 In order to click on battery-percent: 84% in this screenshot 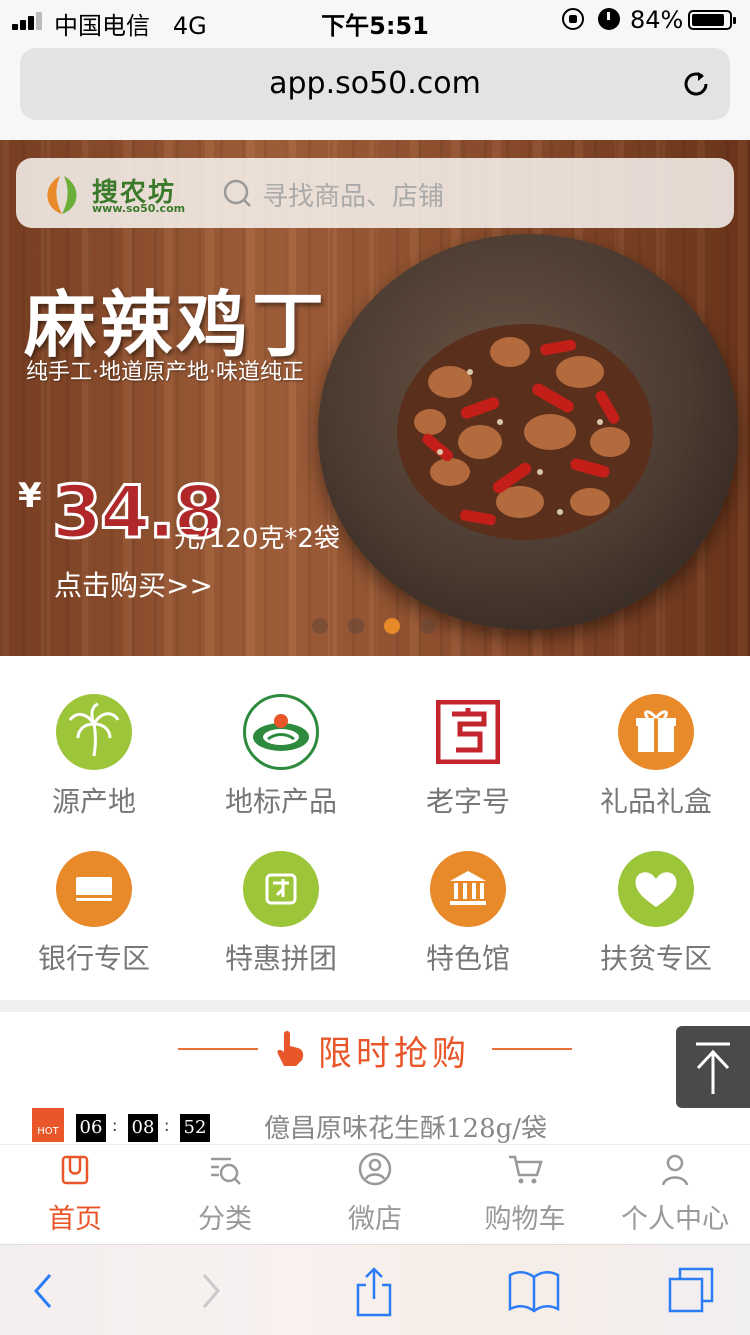, I will do `click(657, 20)`.